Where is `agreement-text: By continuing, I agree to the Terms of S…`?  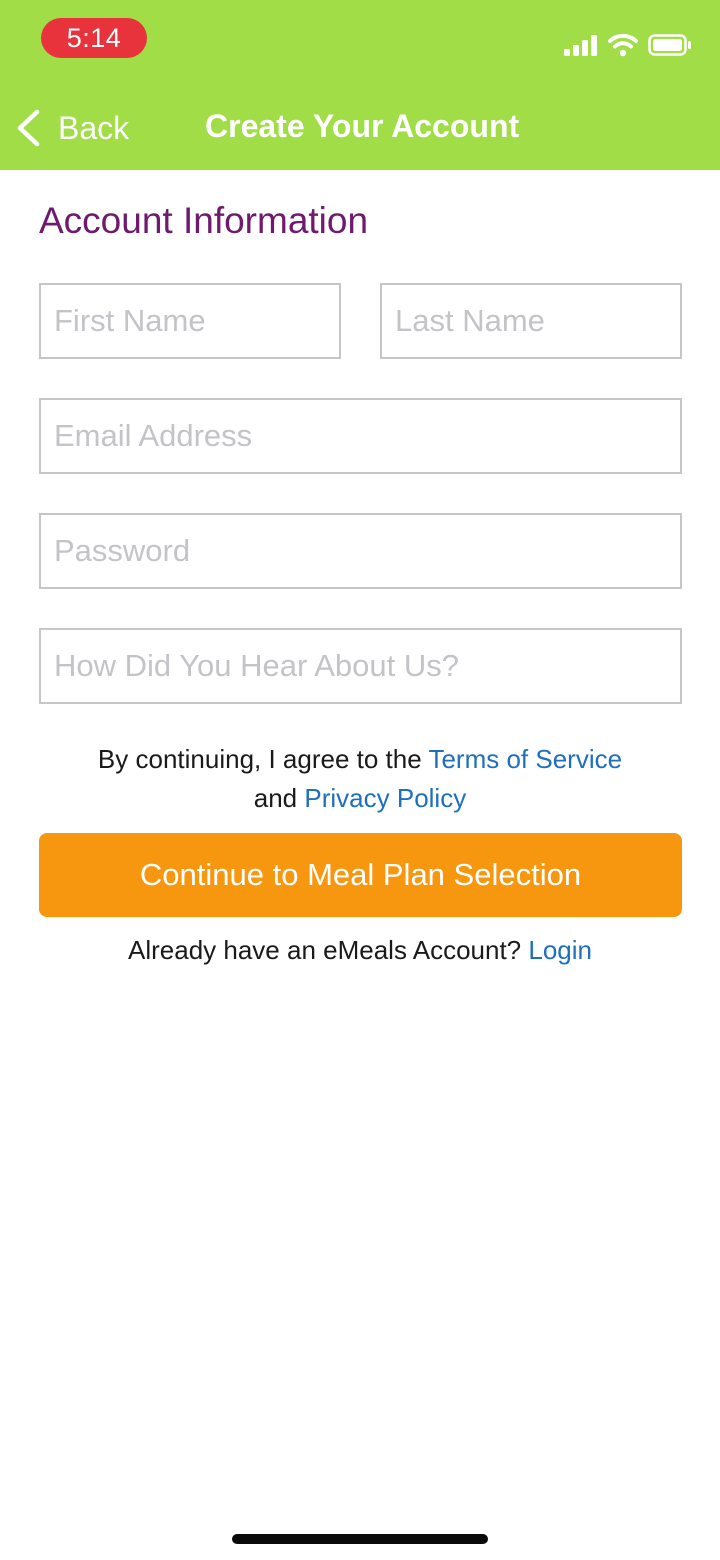
agreement-text: By continuing, I agree to the Terms of S… is located at coordinates (360, 779).